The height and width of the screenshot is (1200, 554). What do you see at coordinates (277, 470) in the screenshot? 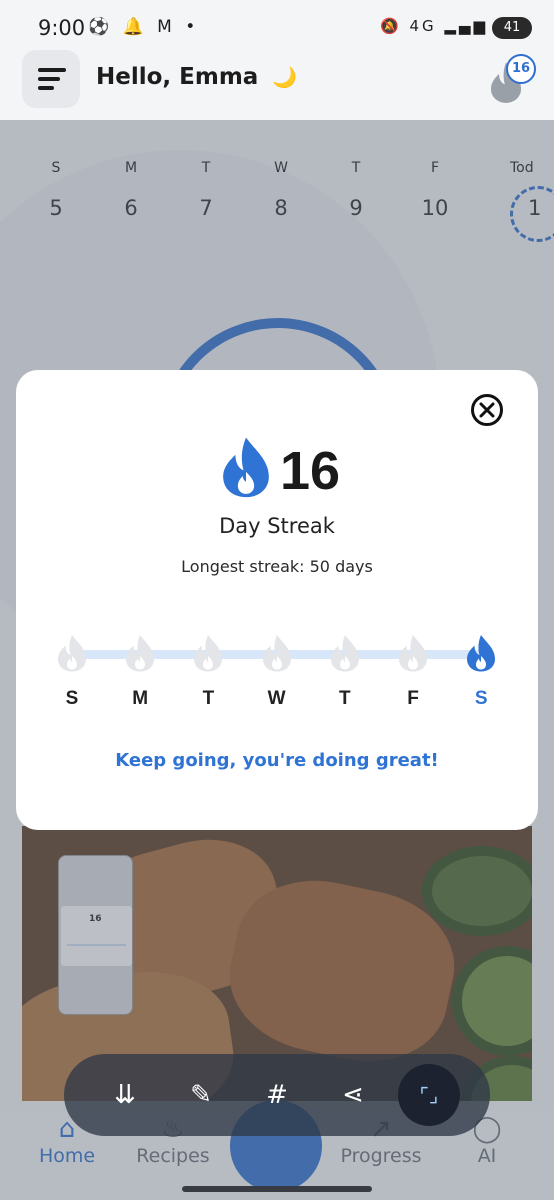
I see `streak-count-row: 16` at bounding box center [277, 470].